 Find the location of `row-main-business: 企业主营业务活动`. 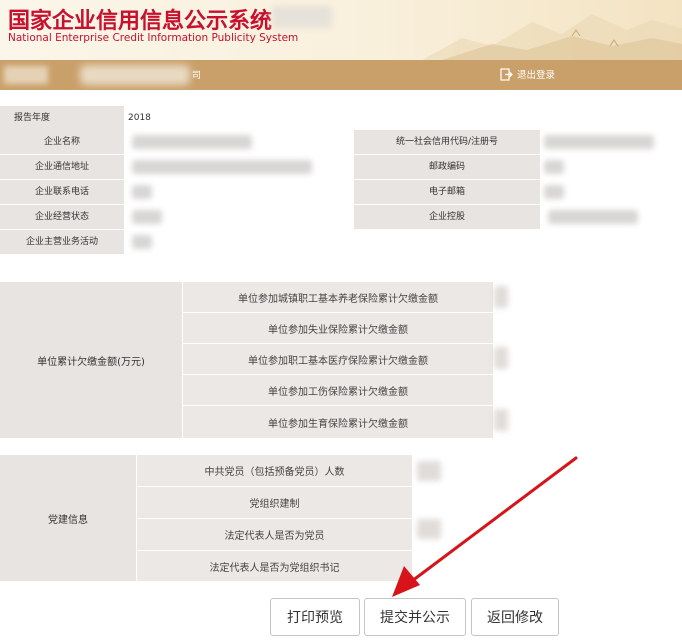

row-main-business: 企业主营业务活动 is located at coordinates (341, 242).